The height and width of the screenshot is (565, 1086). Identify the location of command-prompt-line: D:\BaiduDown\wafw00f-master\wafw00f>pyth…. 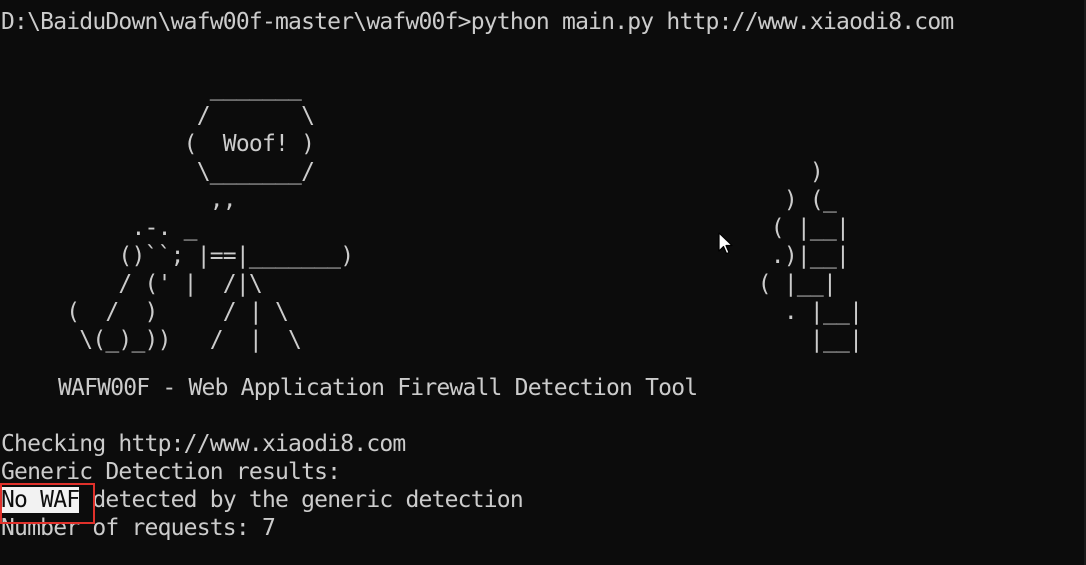
(477, 22).